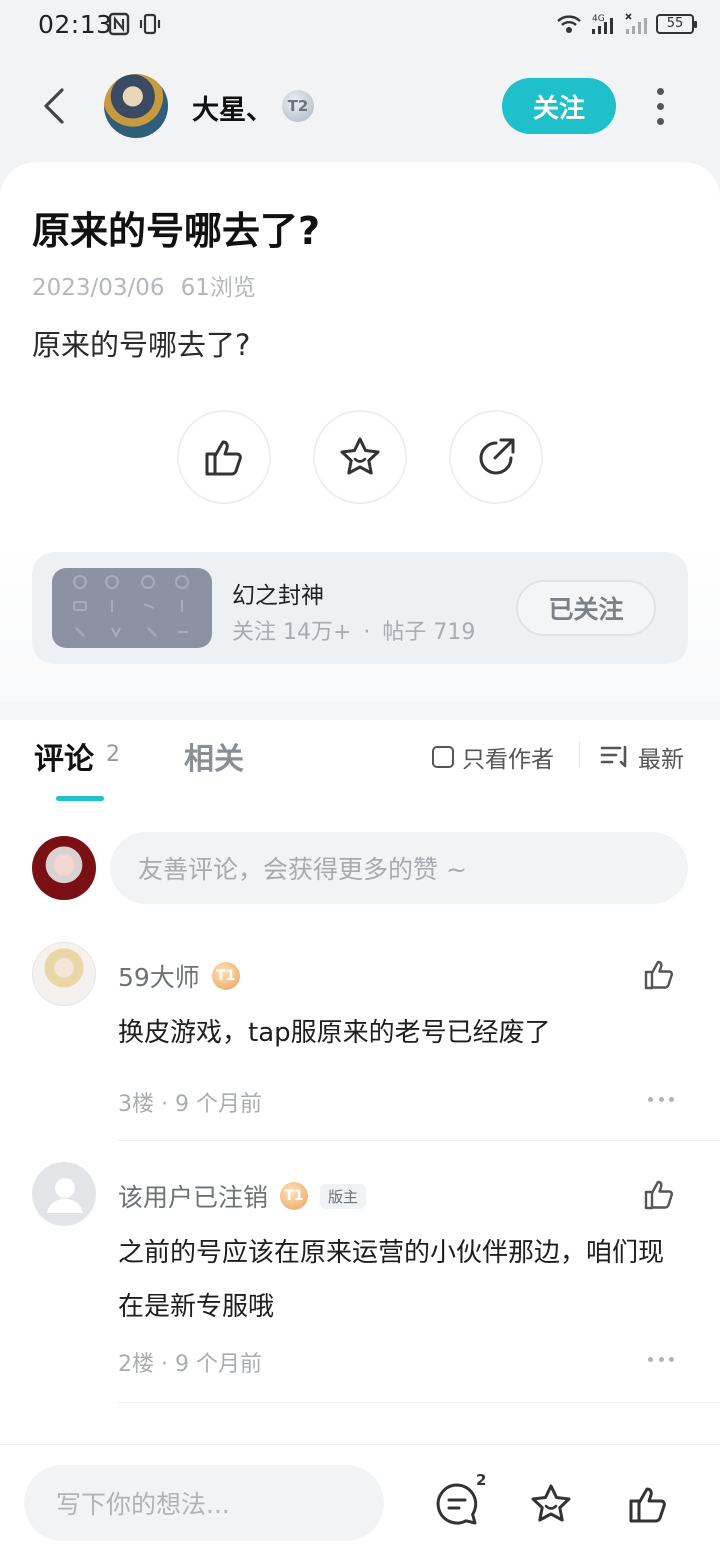 This screenshot has height=1560, width=720. What do you see at coordinates (443, 757) in the screenshot?
I see `author-only-checkbox` at bounding box center [443, 757].